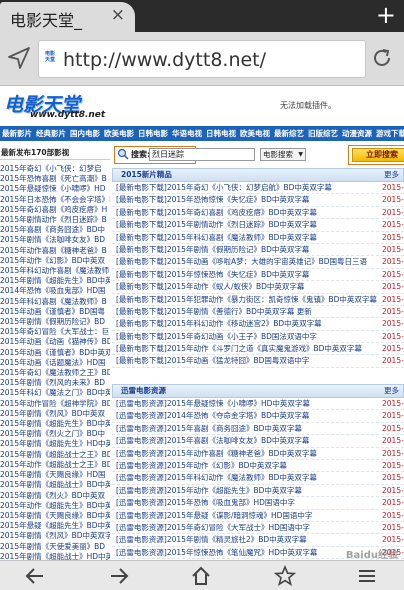 The image size is (404, 590). What do you see at coordinates (55, 526) in the screenshot?
I see `sidebar-link: 2015年悬疑《超能先生》BD中英` at bounding box center [55, 526].